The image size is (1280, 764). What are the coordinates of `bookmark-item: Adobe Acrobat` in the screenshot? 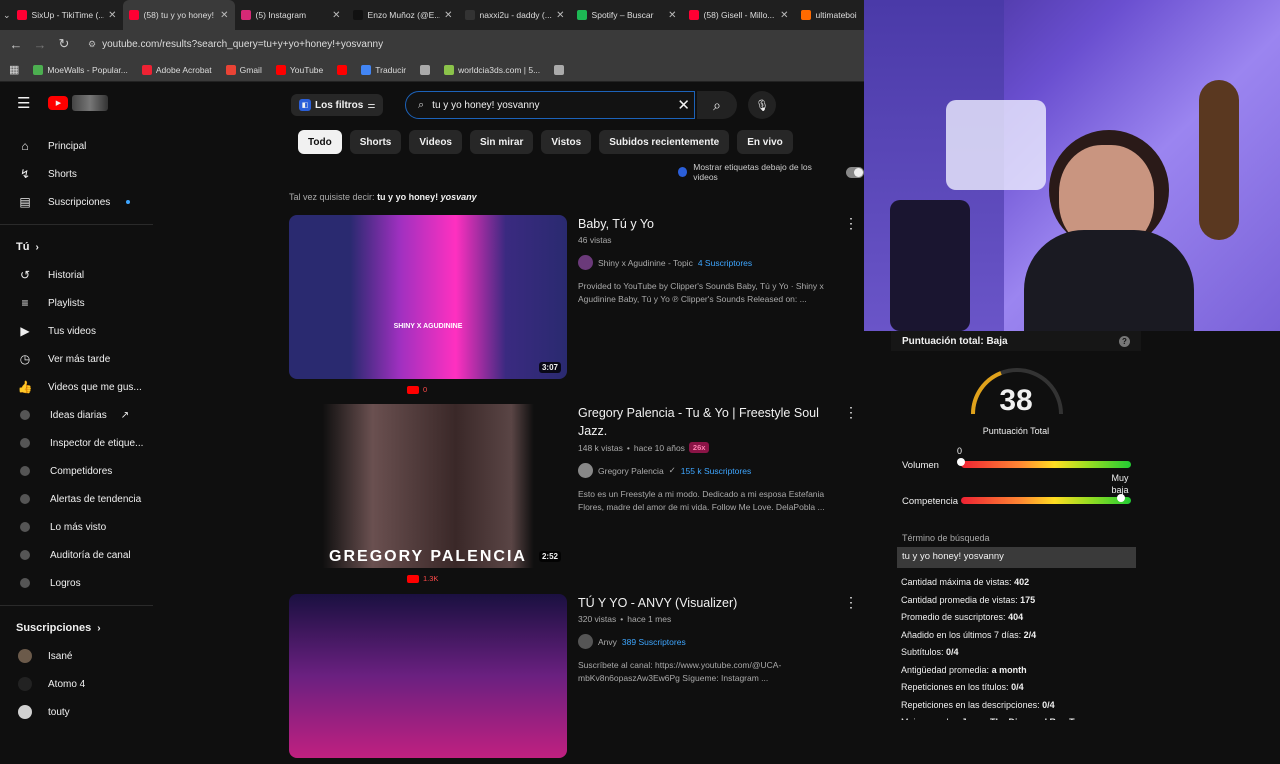 It's located at (176, 69).